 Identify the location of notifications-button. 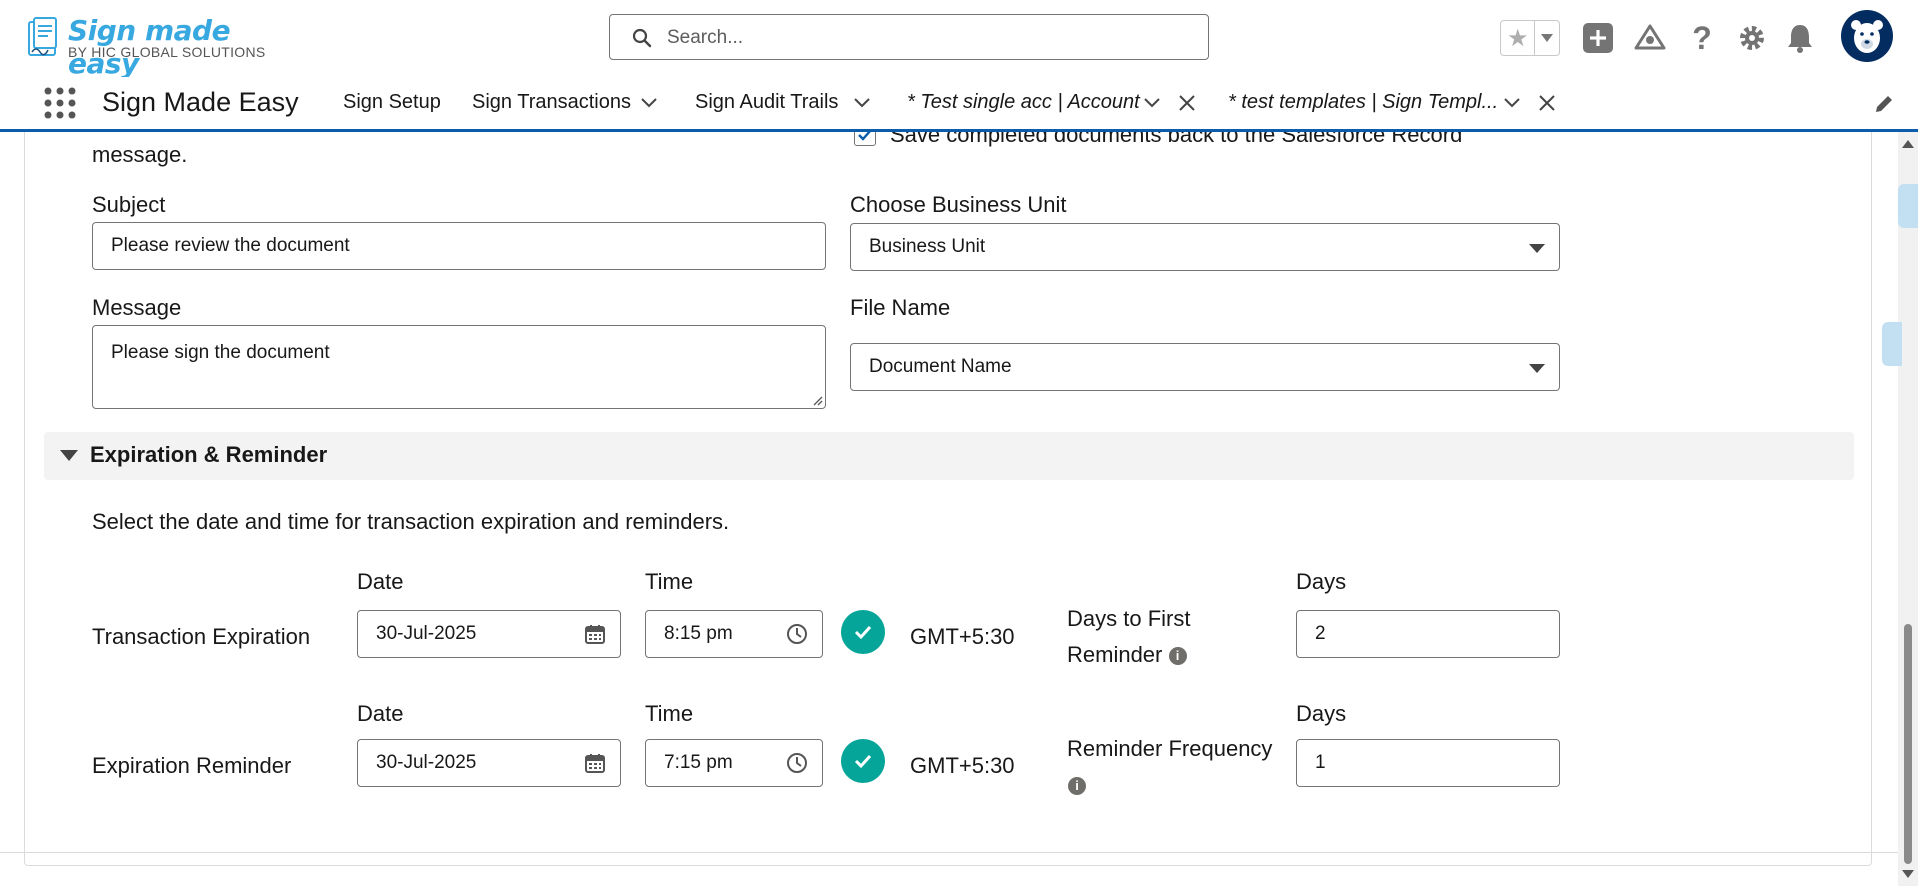
(1800, 38).